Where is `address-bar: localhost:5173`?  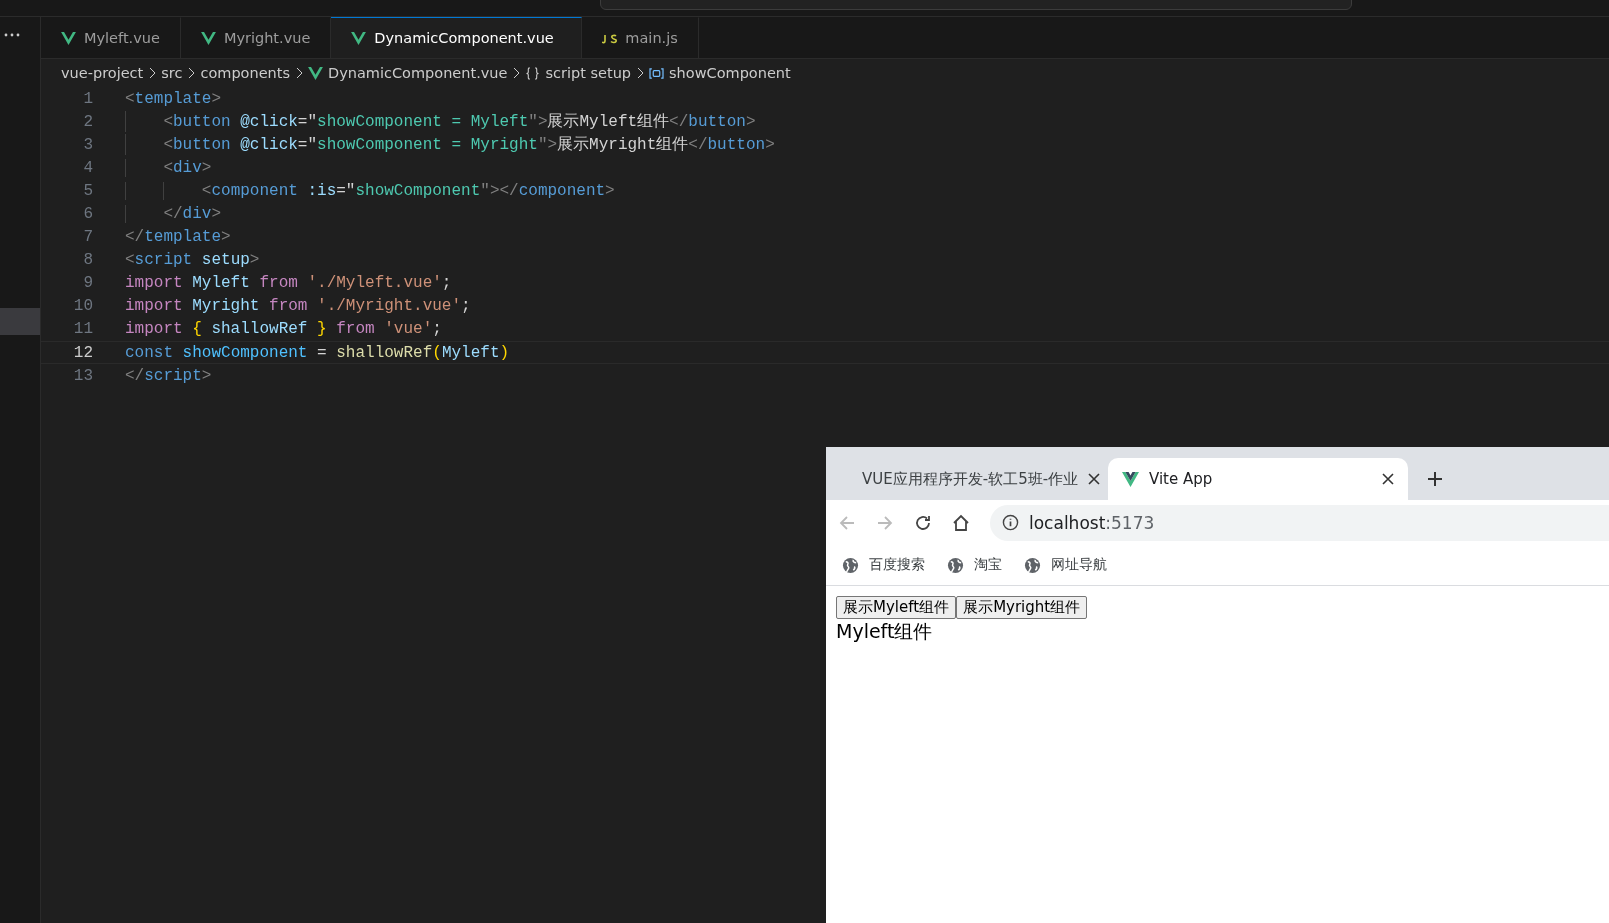 address-bar: localhost:5173 is located at coordinates (1299, 522).